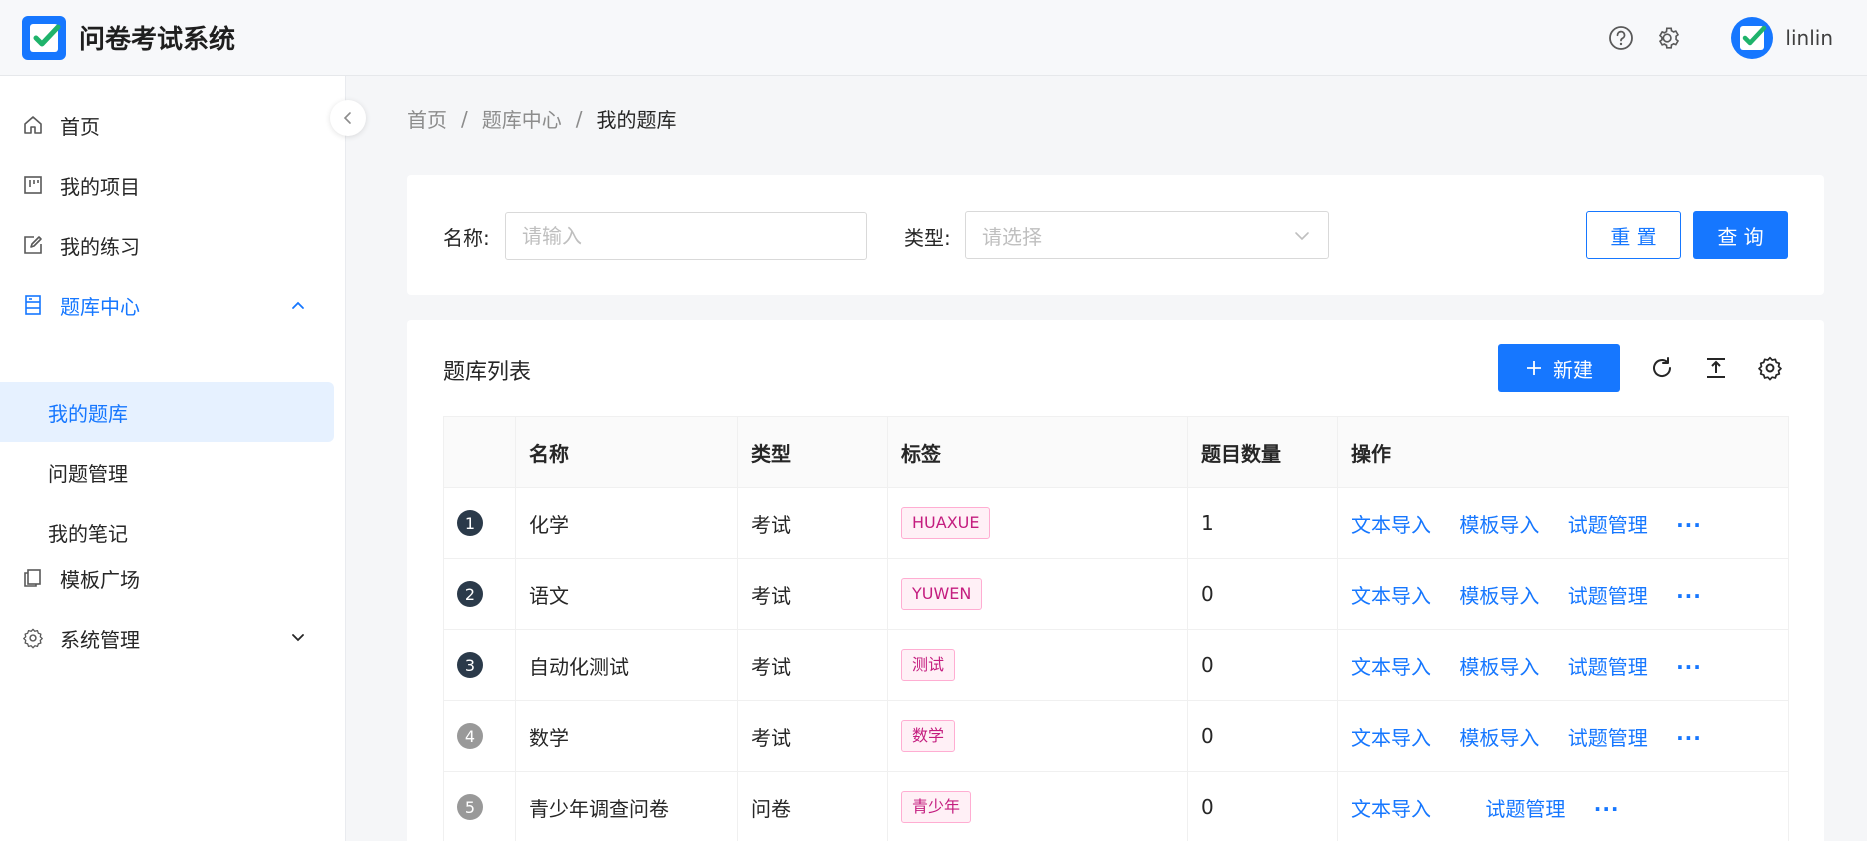  Describe the element at coordinates (1573, 369) in the screenshot. I see `new-button-label: 新建` at that location.